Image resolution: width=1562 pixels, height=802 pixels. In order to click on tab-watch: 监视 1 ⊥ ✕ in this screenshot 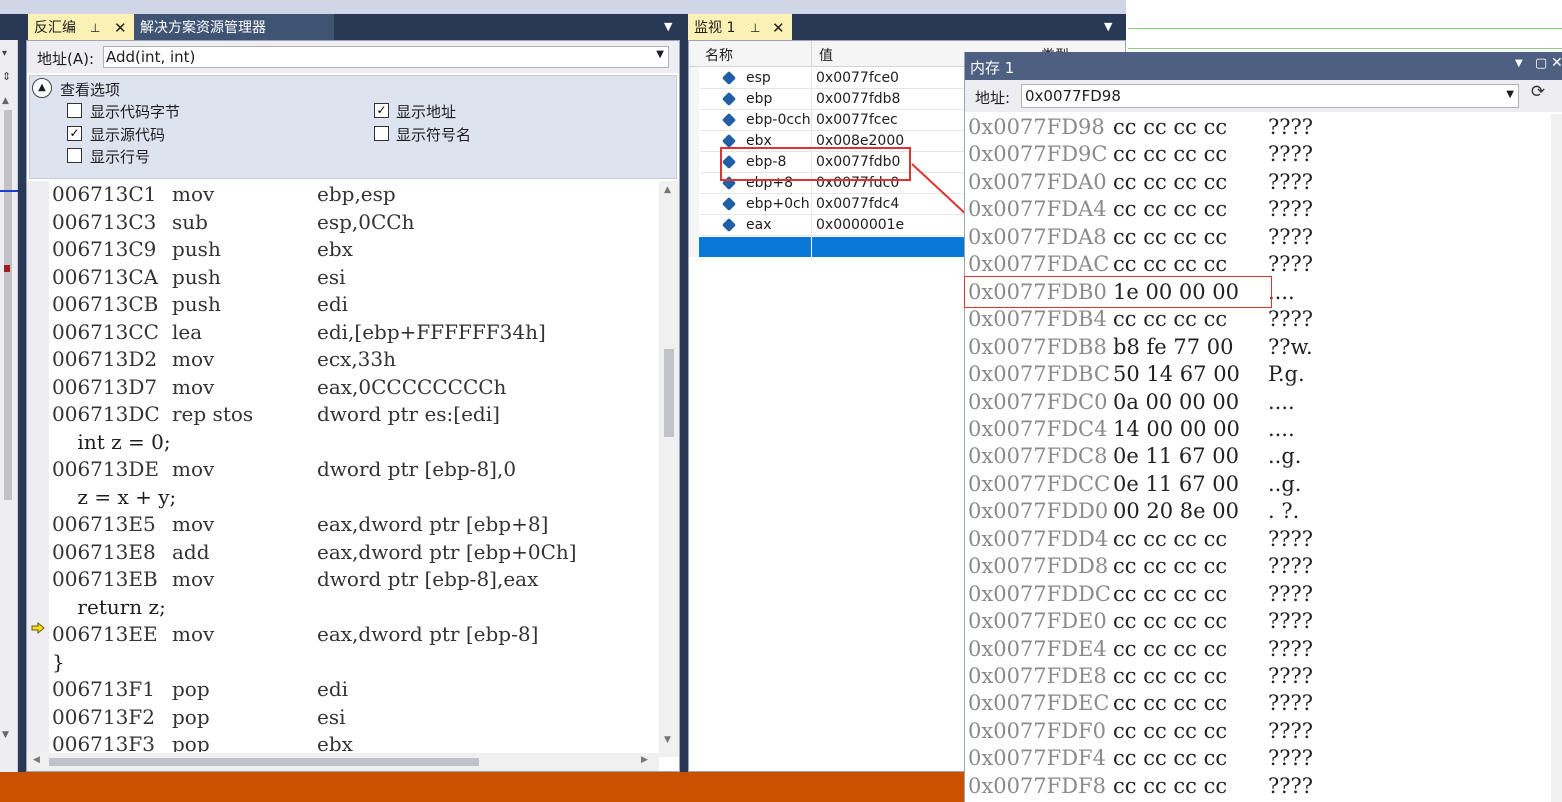, I will do `click(740, 27)`.